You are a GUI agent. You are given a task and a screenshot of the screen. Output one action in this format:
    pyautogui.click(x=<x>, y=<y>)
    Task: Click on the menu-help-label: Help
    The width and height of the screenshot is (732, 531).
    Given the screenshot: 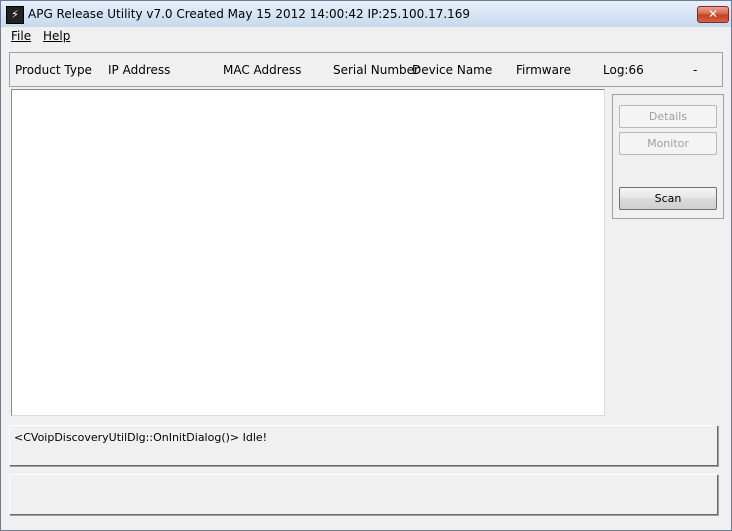 What is the action you would take?
    pyautogui.click(x=57, y=36)
    